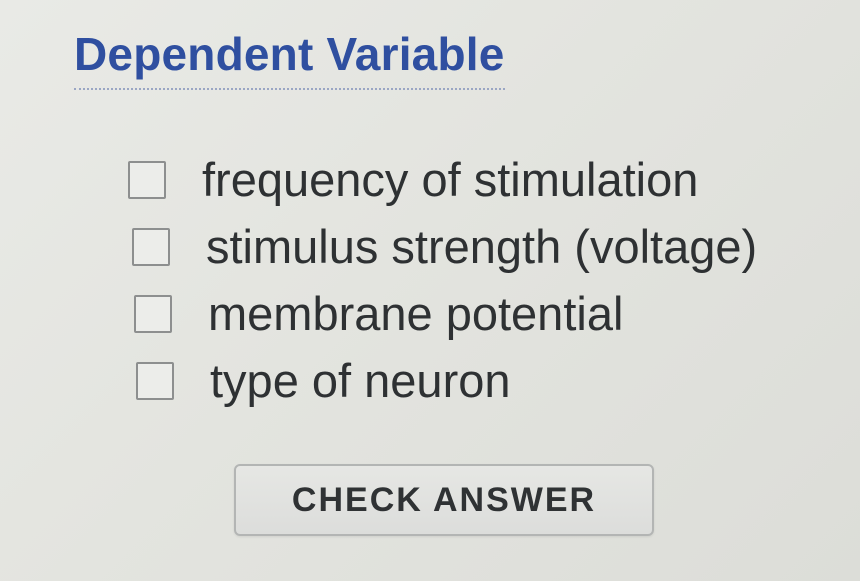  I want to click on option-label: stimulus strength (voltage), so click(482, 246).